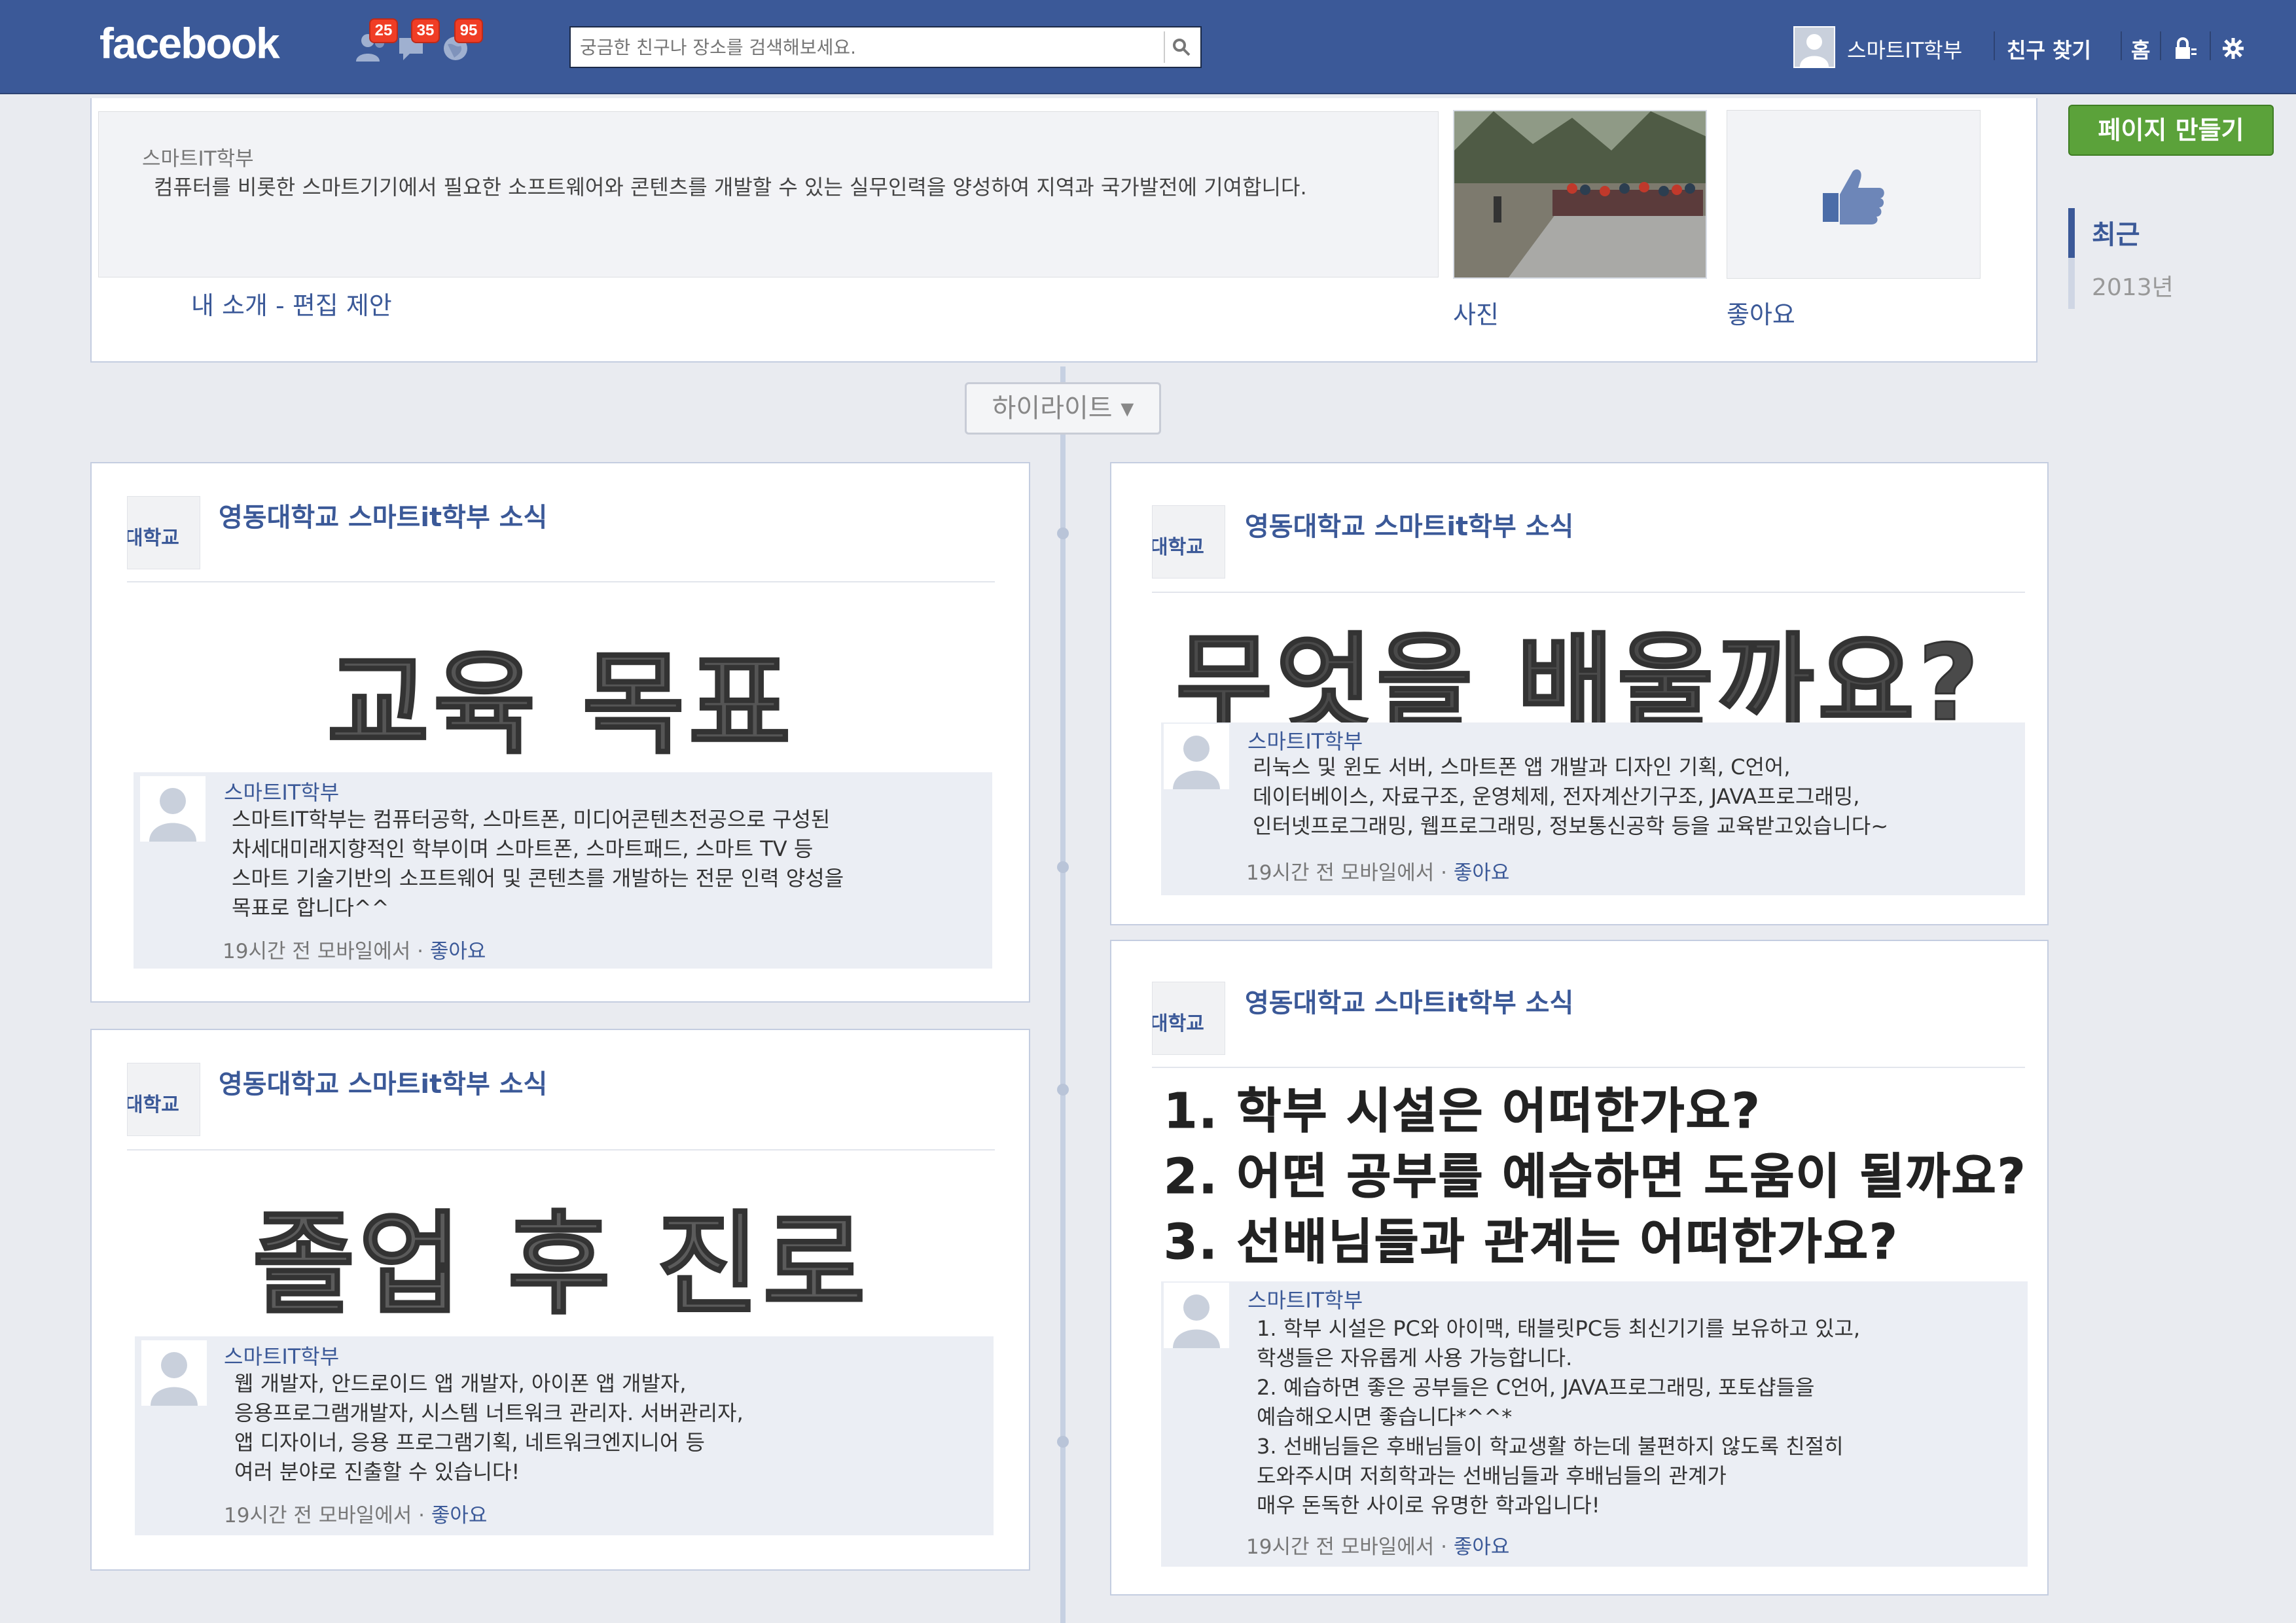 Image resolution: width=2296 pixels, height=1623 pixels. What do you see at coordinates (291, 303) in the screenshot?
I see `about-edit-link: 내 소개 - 편집 제안` at bounding box center [291, 303].